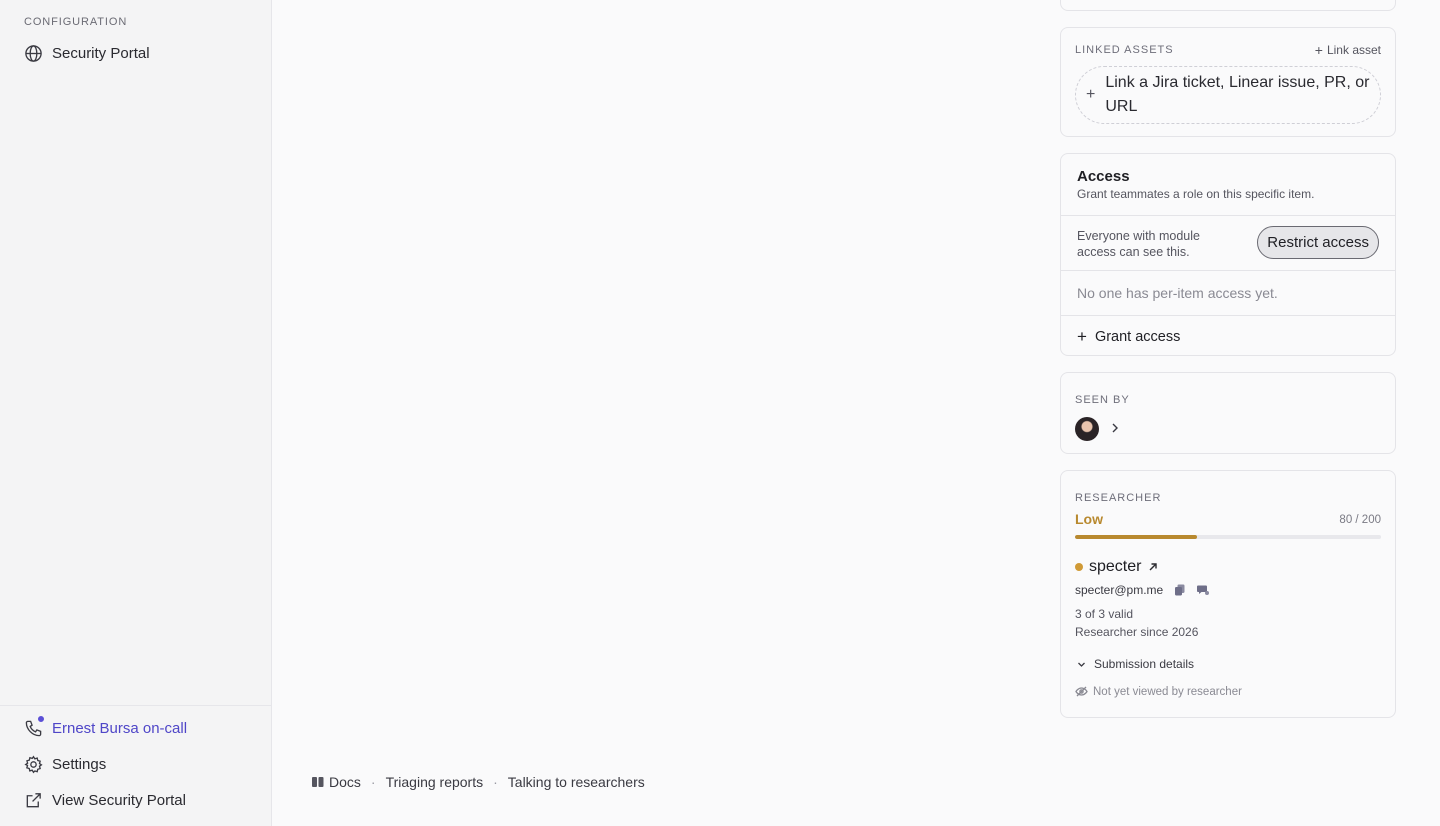 This screenshot has width=1440, height=826. I want to click on globe-icon, so click(33, 53).